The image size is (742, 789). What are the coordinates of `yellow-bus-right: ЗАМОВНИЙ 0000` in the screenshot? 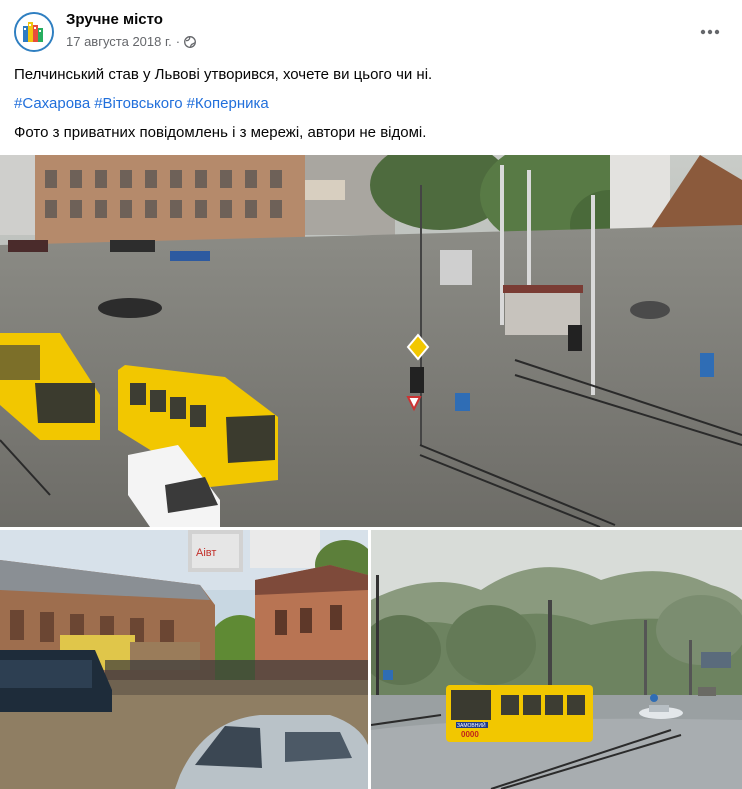 It's located at (519, 713).